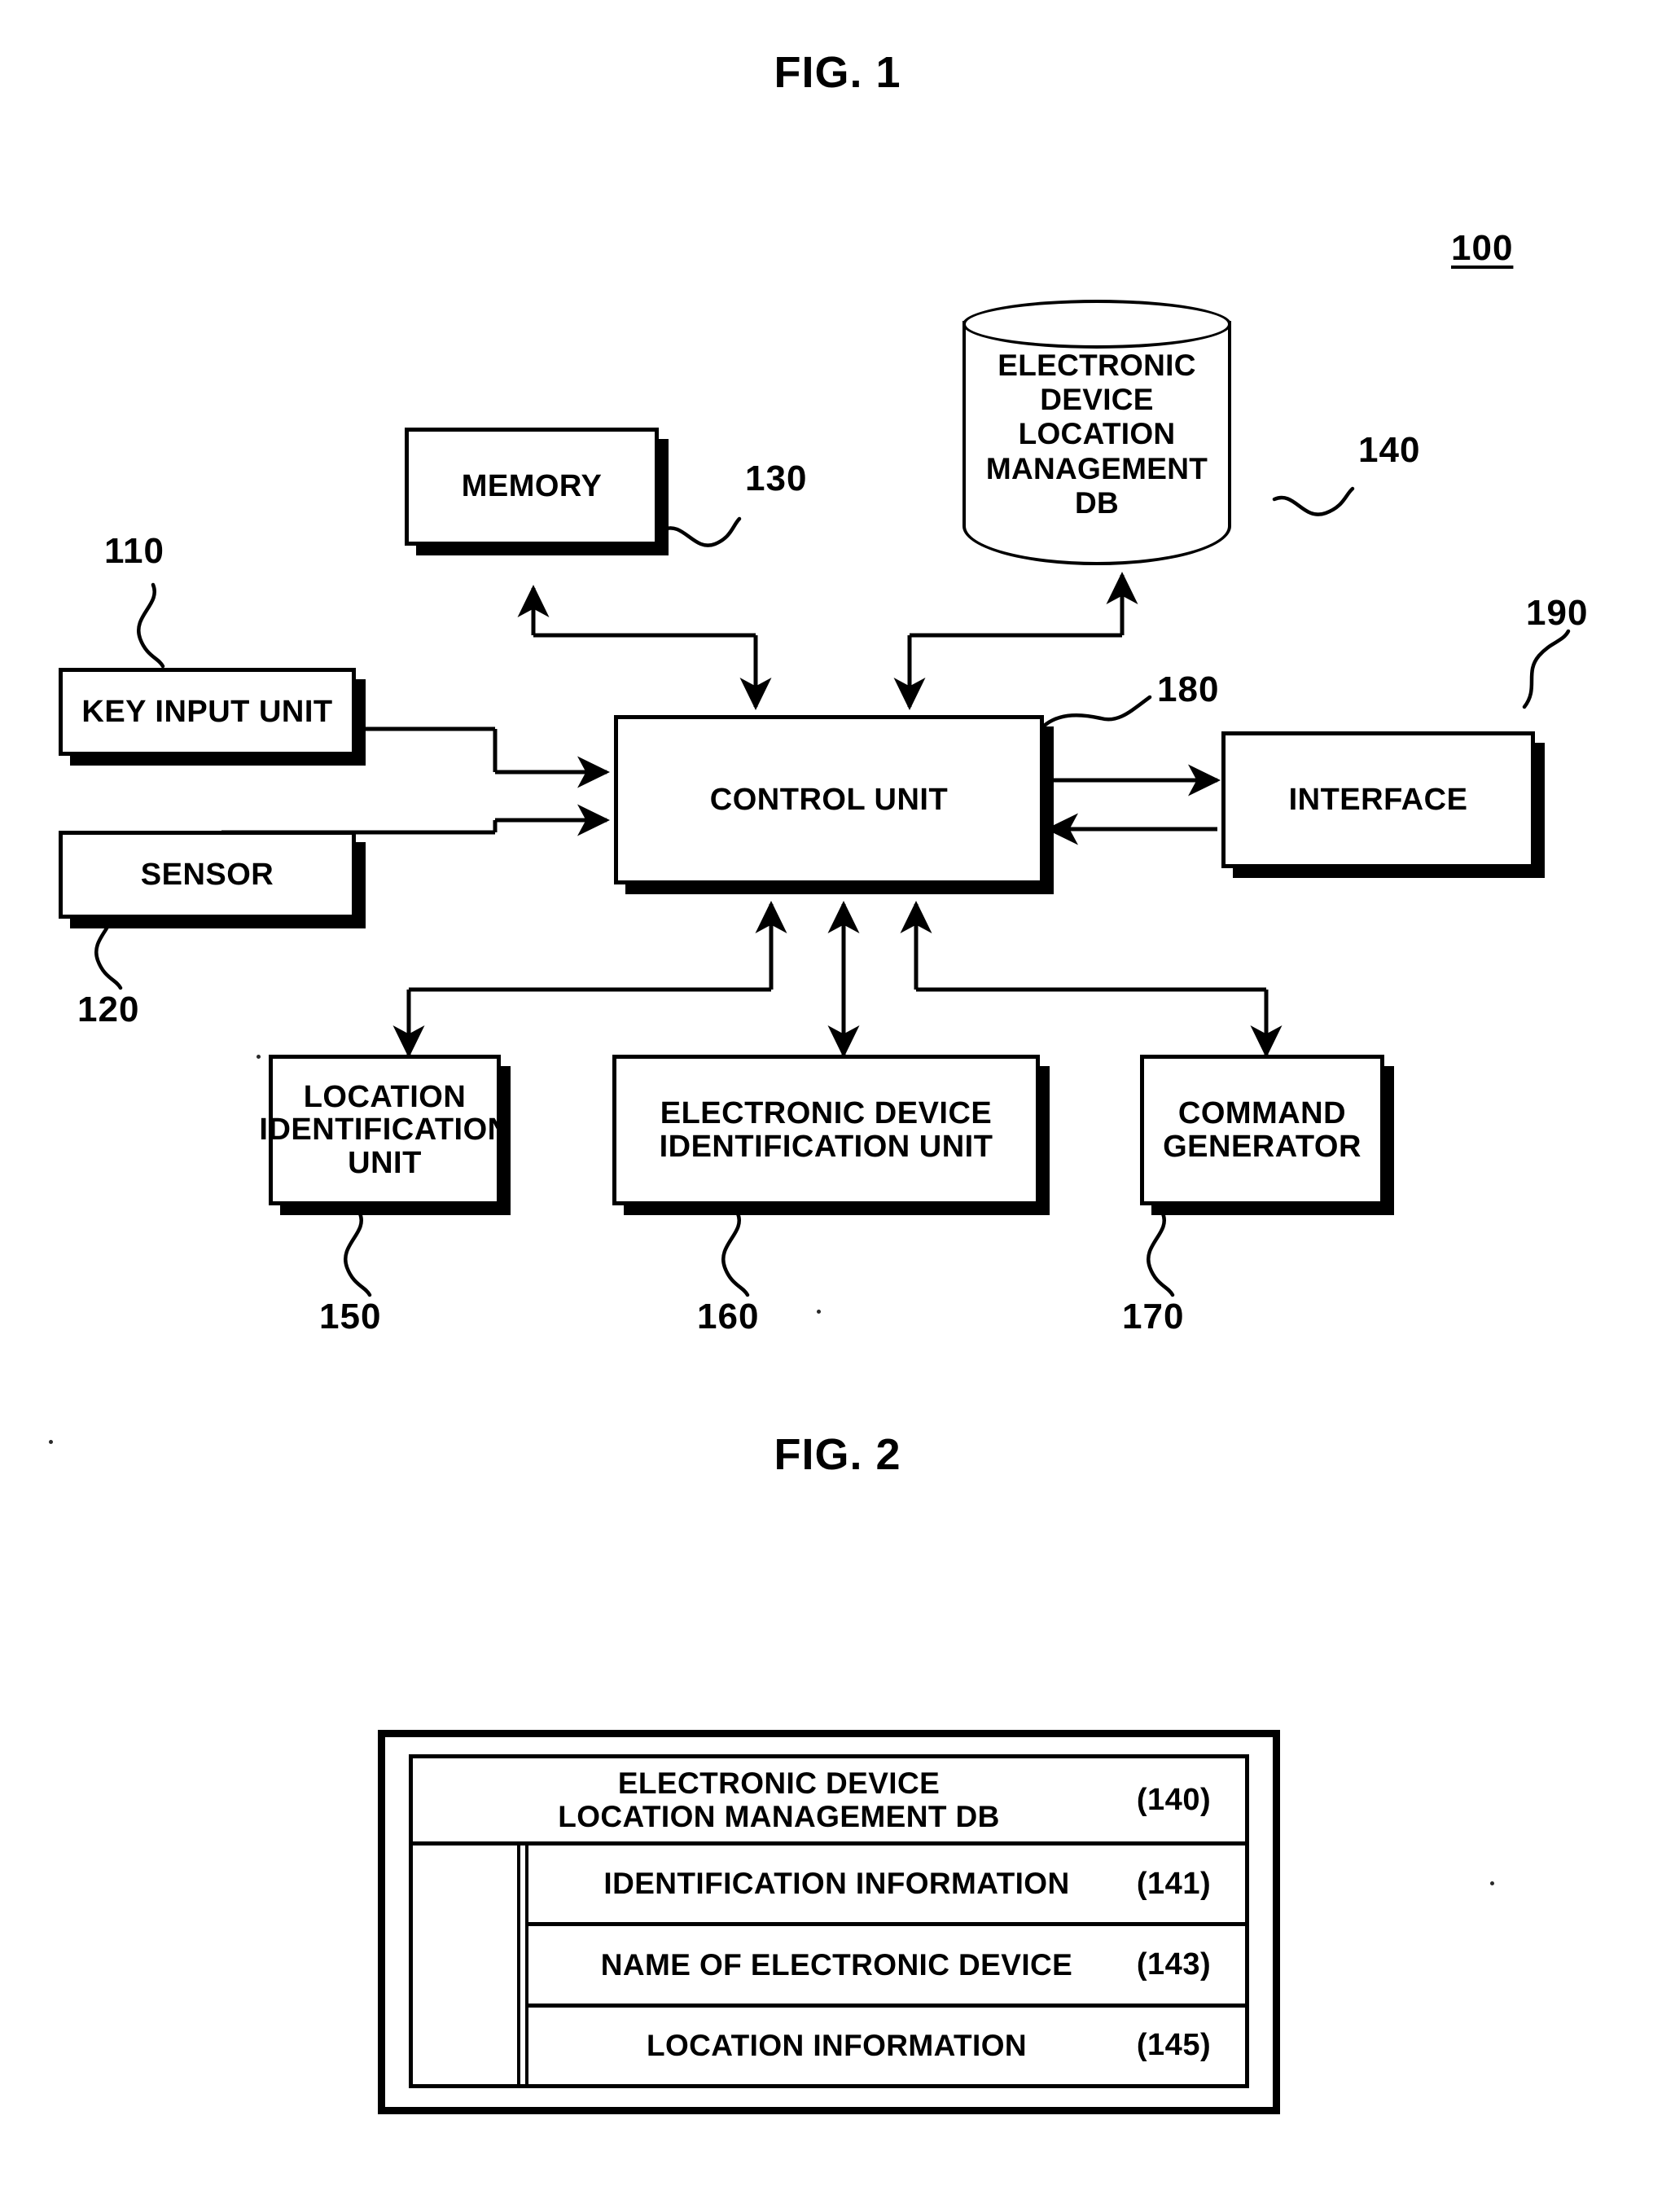 Image resolution: width=1675 pixels, height=2212 pixels. I want to click on block-key-input-unit: KEY INPUT UNIT, so click(208, 712).